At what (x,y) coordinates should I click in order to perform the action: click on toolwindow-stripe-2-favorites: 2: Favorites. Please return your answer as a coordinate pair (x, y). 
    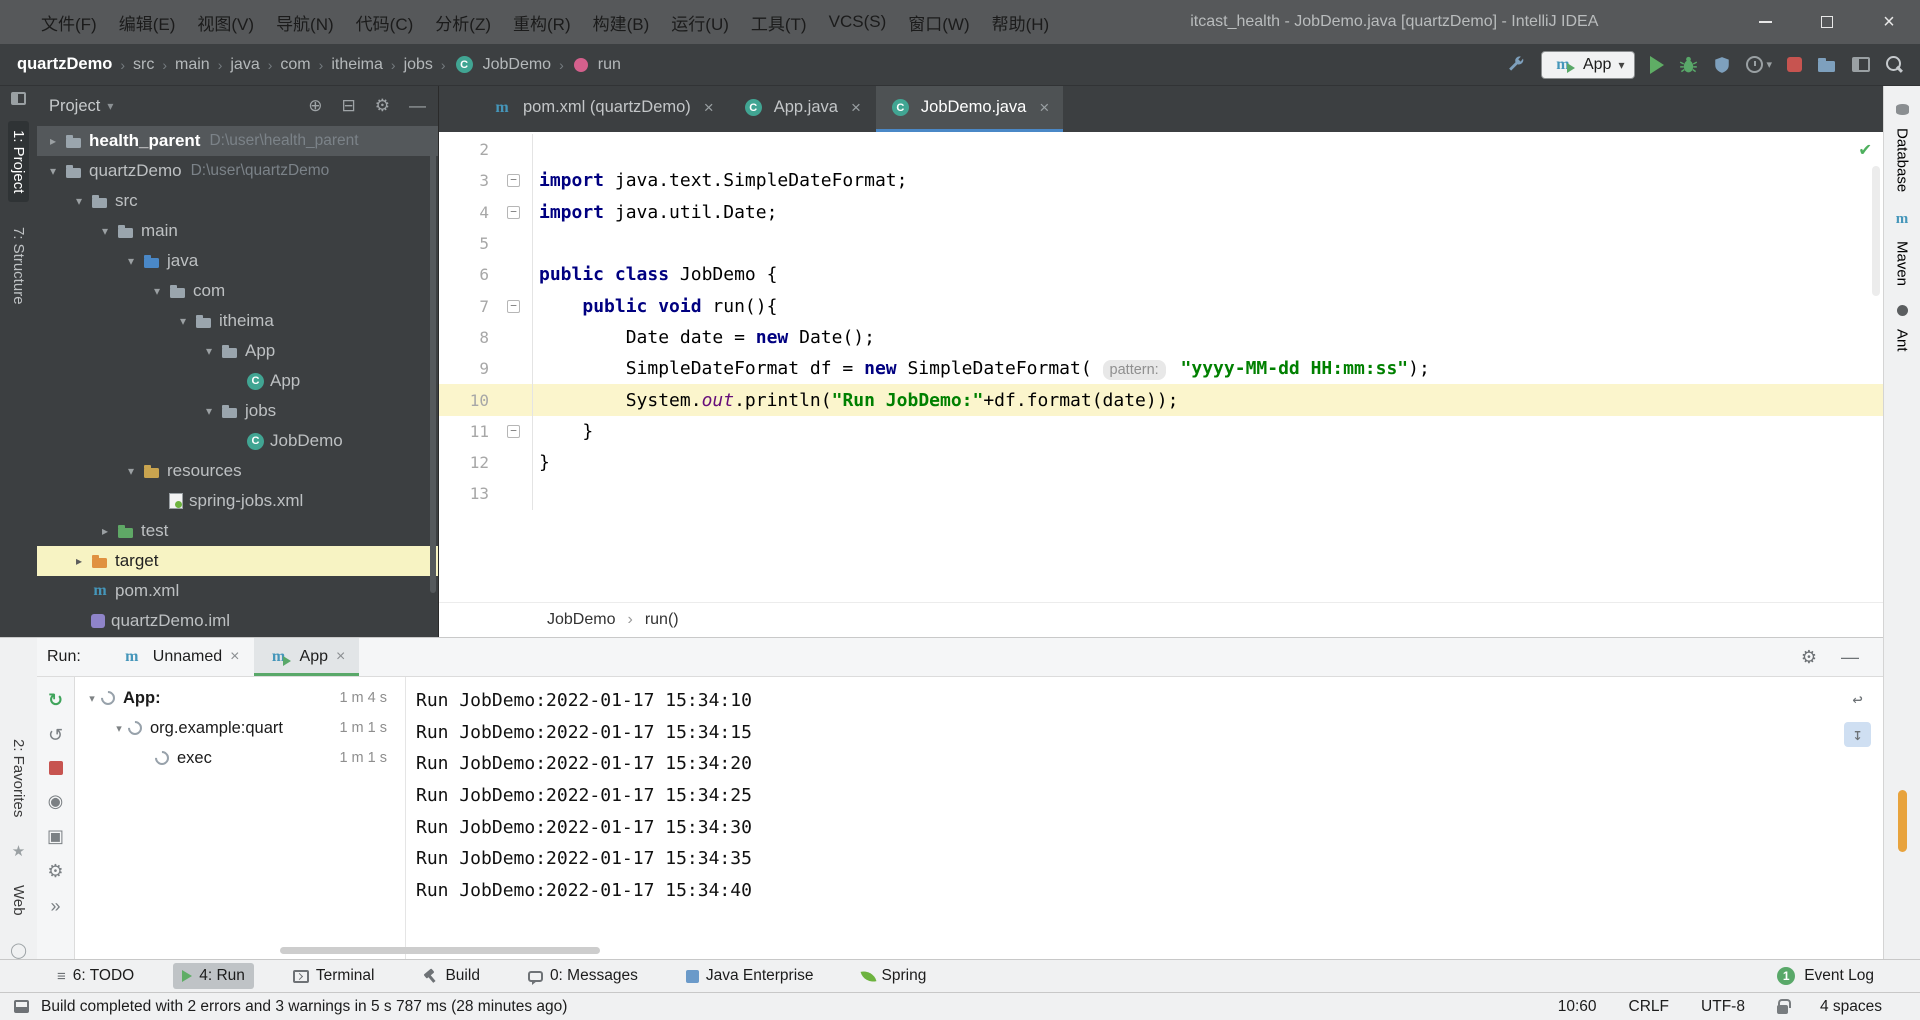
    Looking at the image, I should click on (18, 778).